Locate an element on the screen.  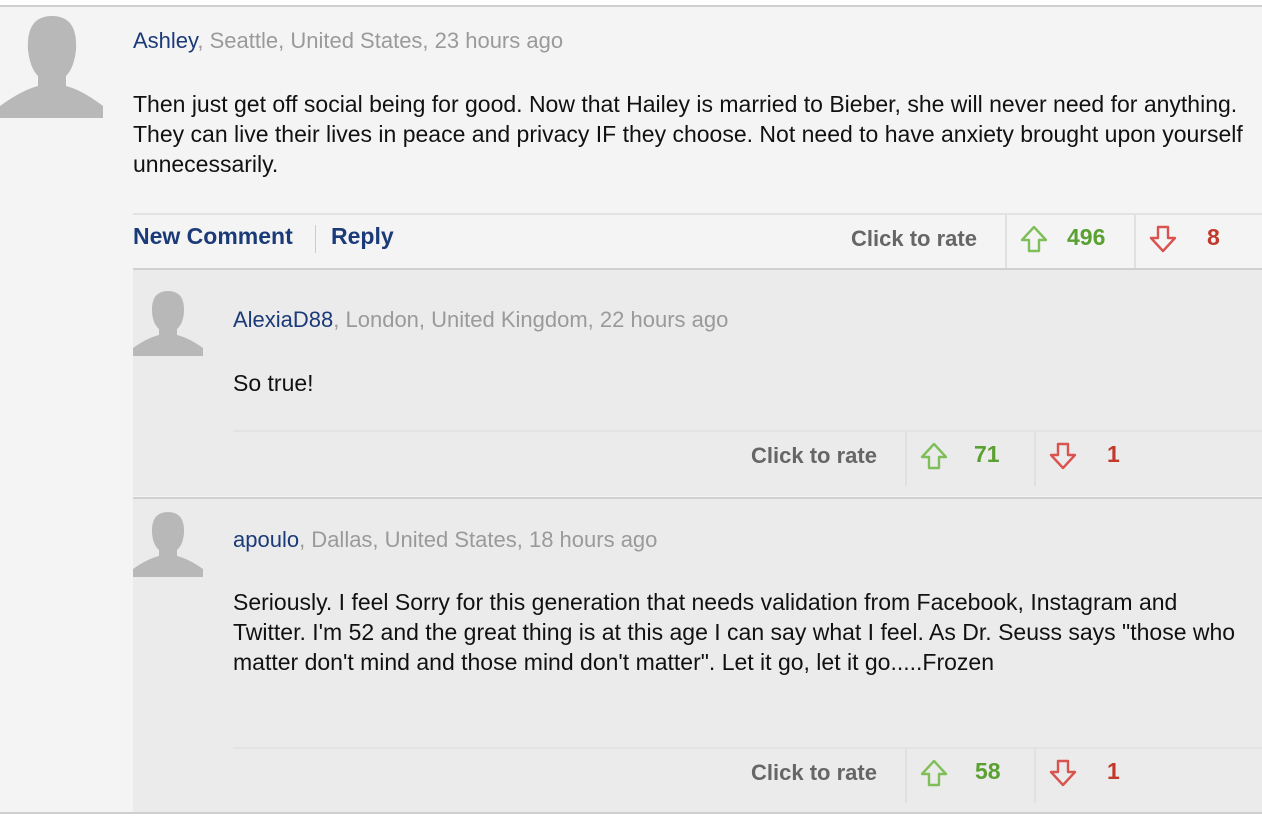
action-divider is located at coordinates (315, 239).